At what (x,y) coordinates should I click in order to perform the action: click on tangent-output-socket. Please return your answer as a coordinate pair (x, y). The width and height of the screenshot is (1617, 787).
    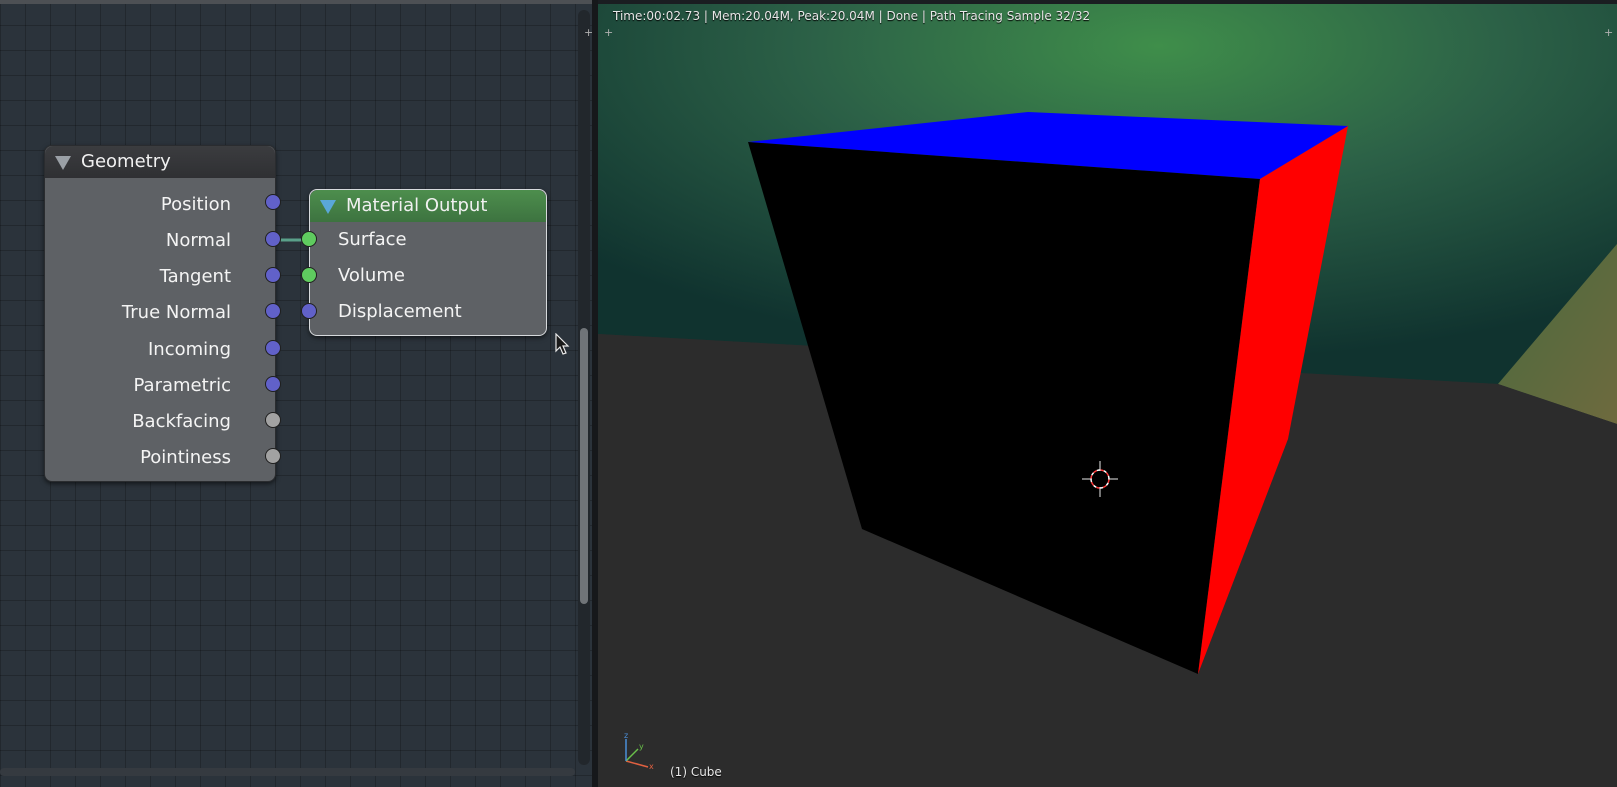
    Looking at the image, I should click on (273, 275).